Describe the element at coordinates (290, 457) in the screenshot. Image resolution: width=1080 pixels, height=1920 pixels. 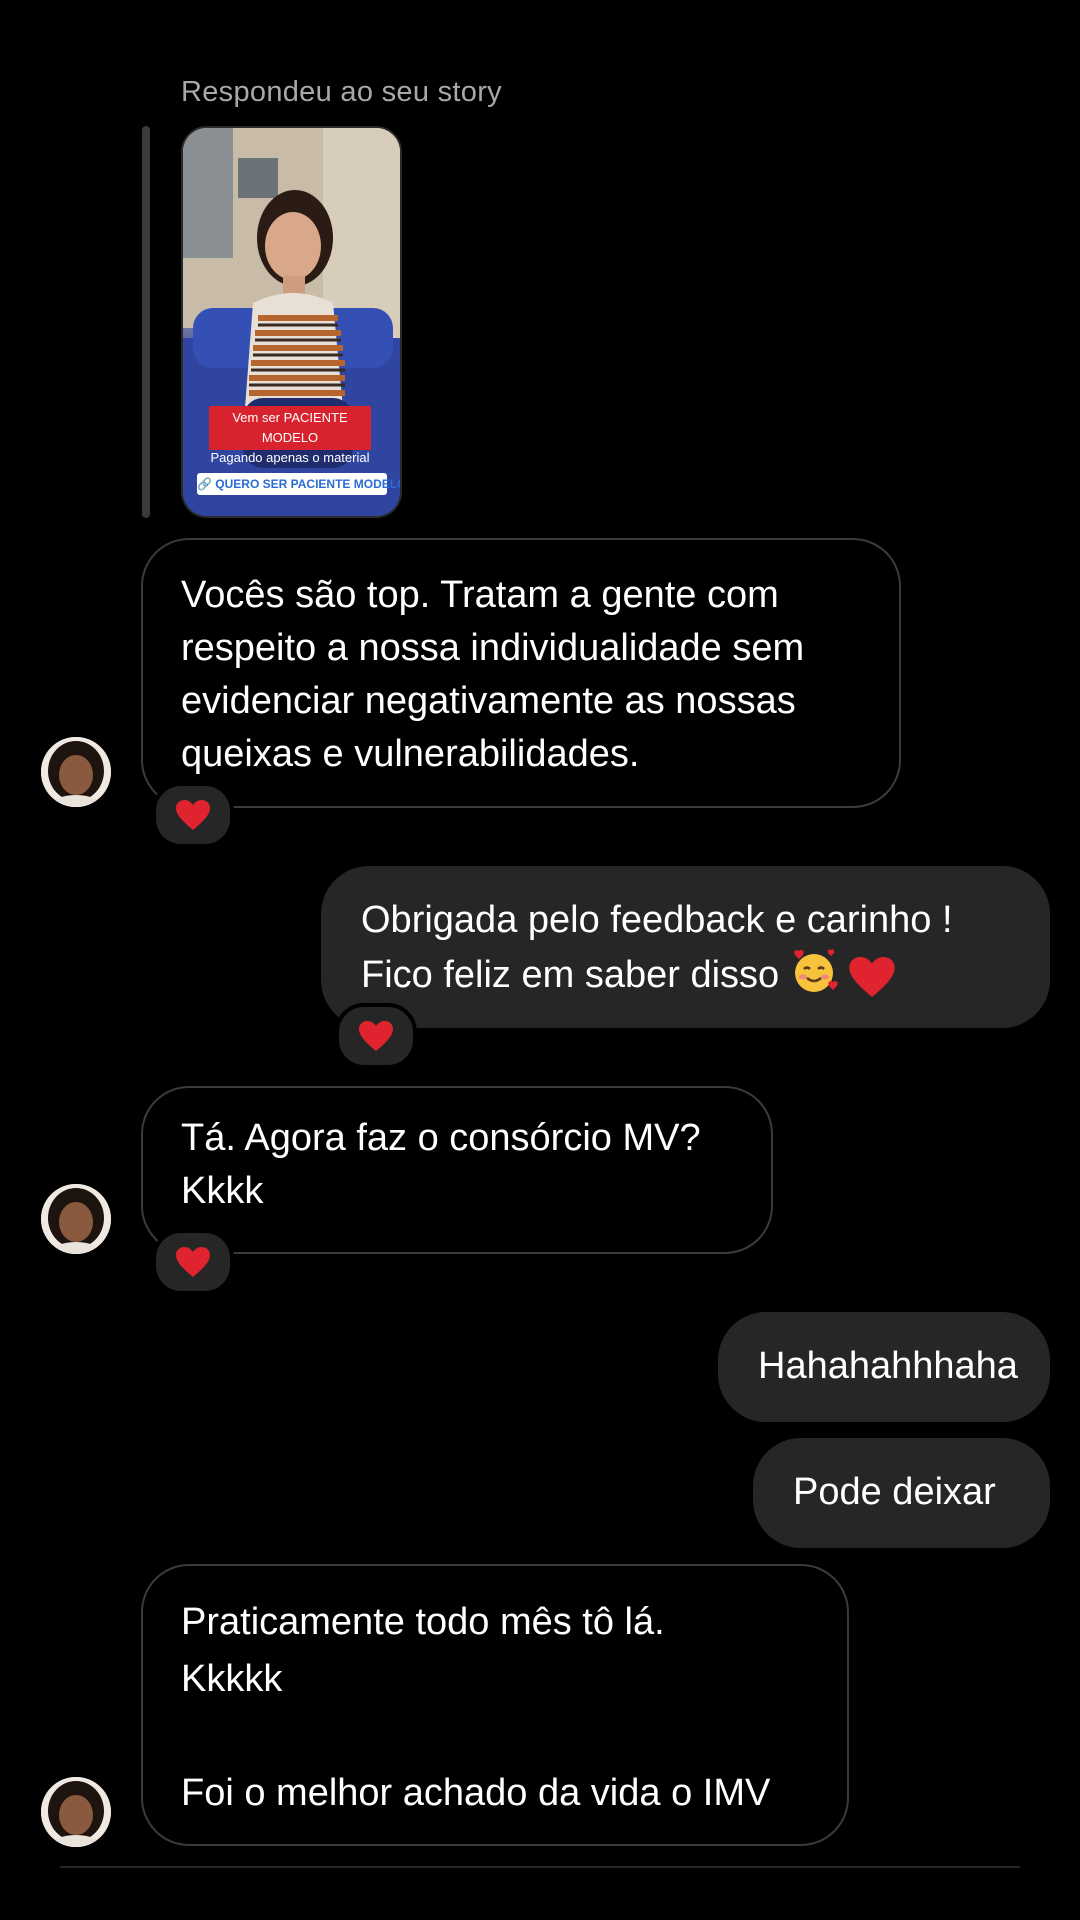
I see `story-banner-line2: Pagando apenas o material` at that location.